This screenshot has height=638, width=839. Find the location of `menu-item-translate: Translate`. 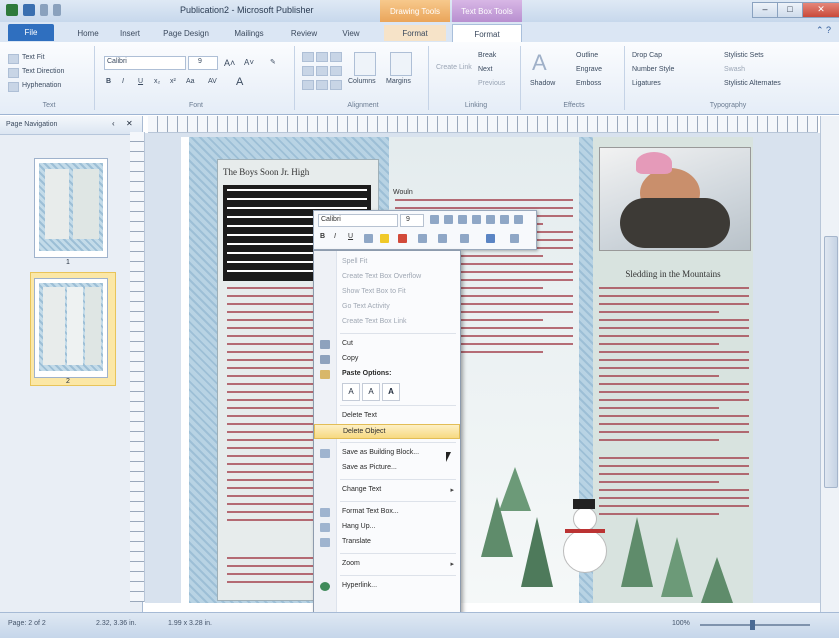

menu-item-translate: Translate is located at coordinates (387, 542).